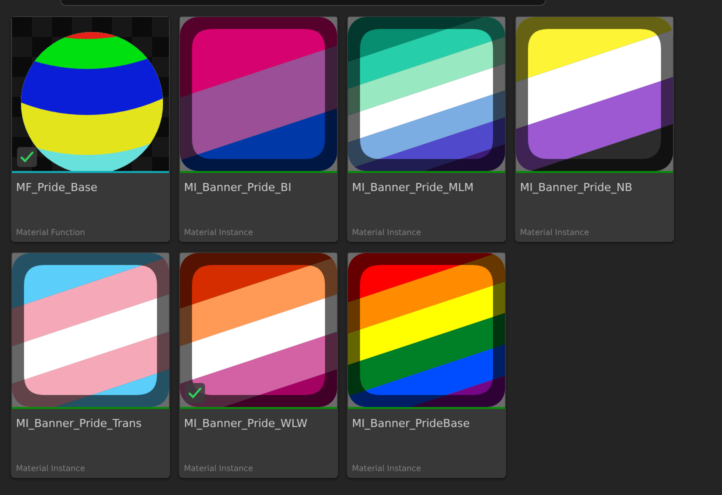 This screenshot has height=495, width=722. I want to click on asset-tile: MI_Banner_PrideBase Material Instance, so click(426, 365).